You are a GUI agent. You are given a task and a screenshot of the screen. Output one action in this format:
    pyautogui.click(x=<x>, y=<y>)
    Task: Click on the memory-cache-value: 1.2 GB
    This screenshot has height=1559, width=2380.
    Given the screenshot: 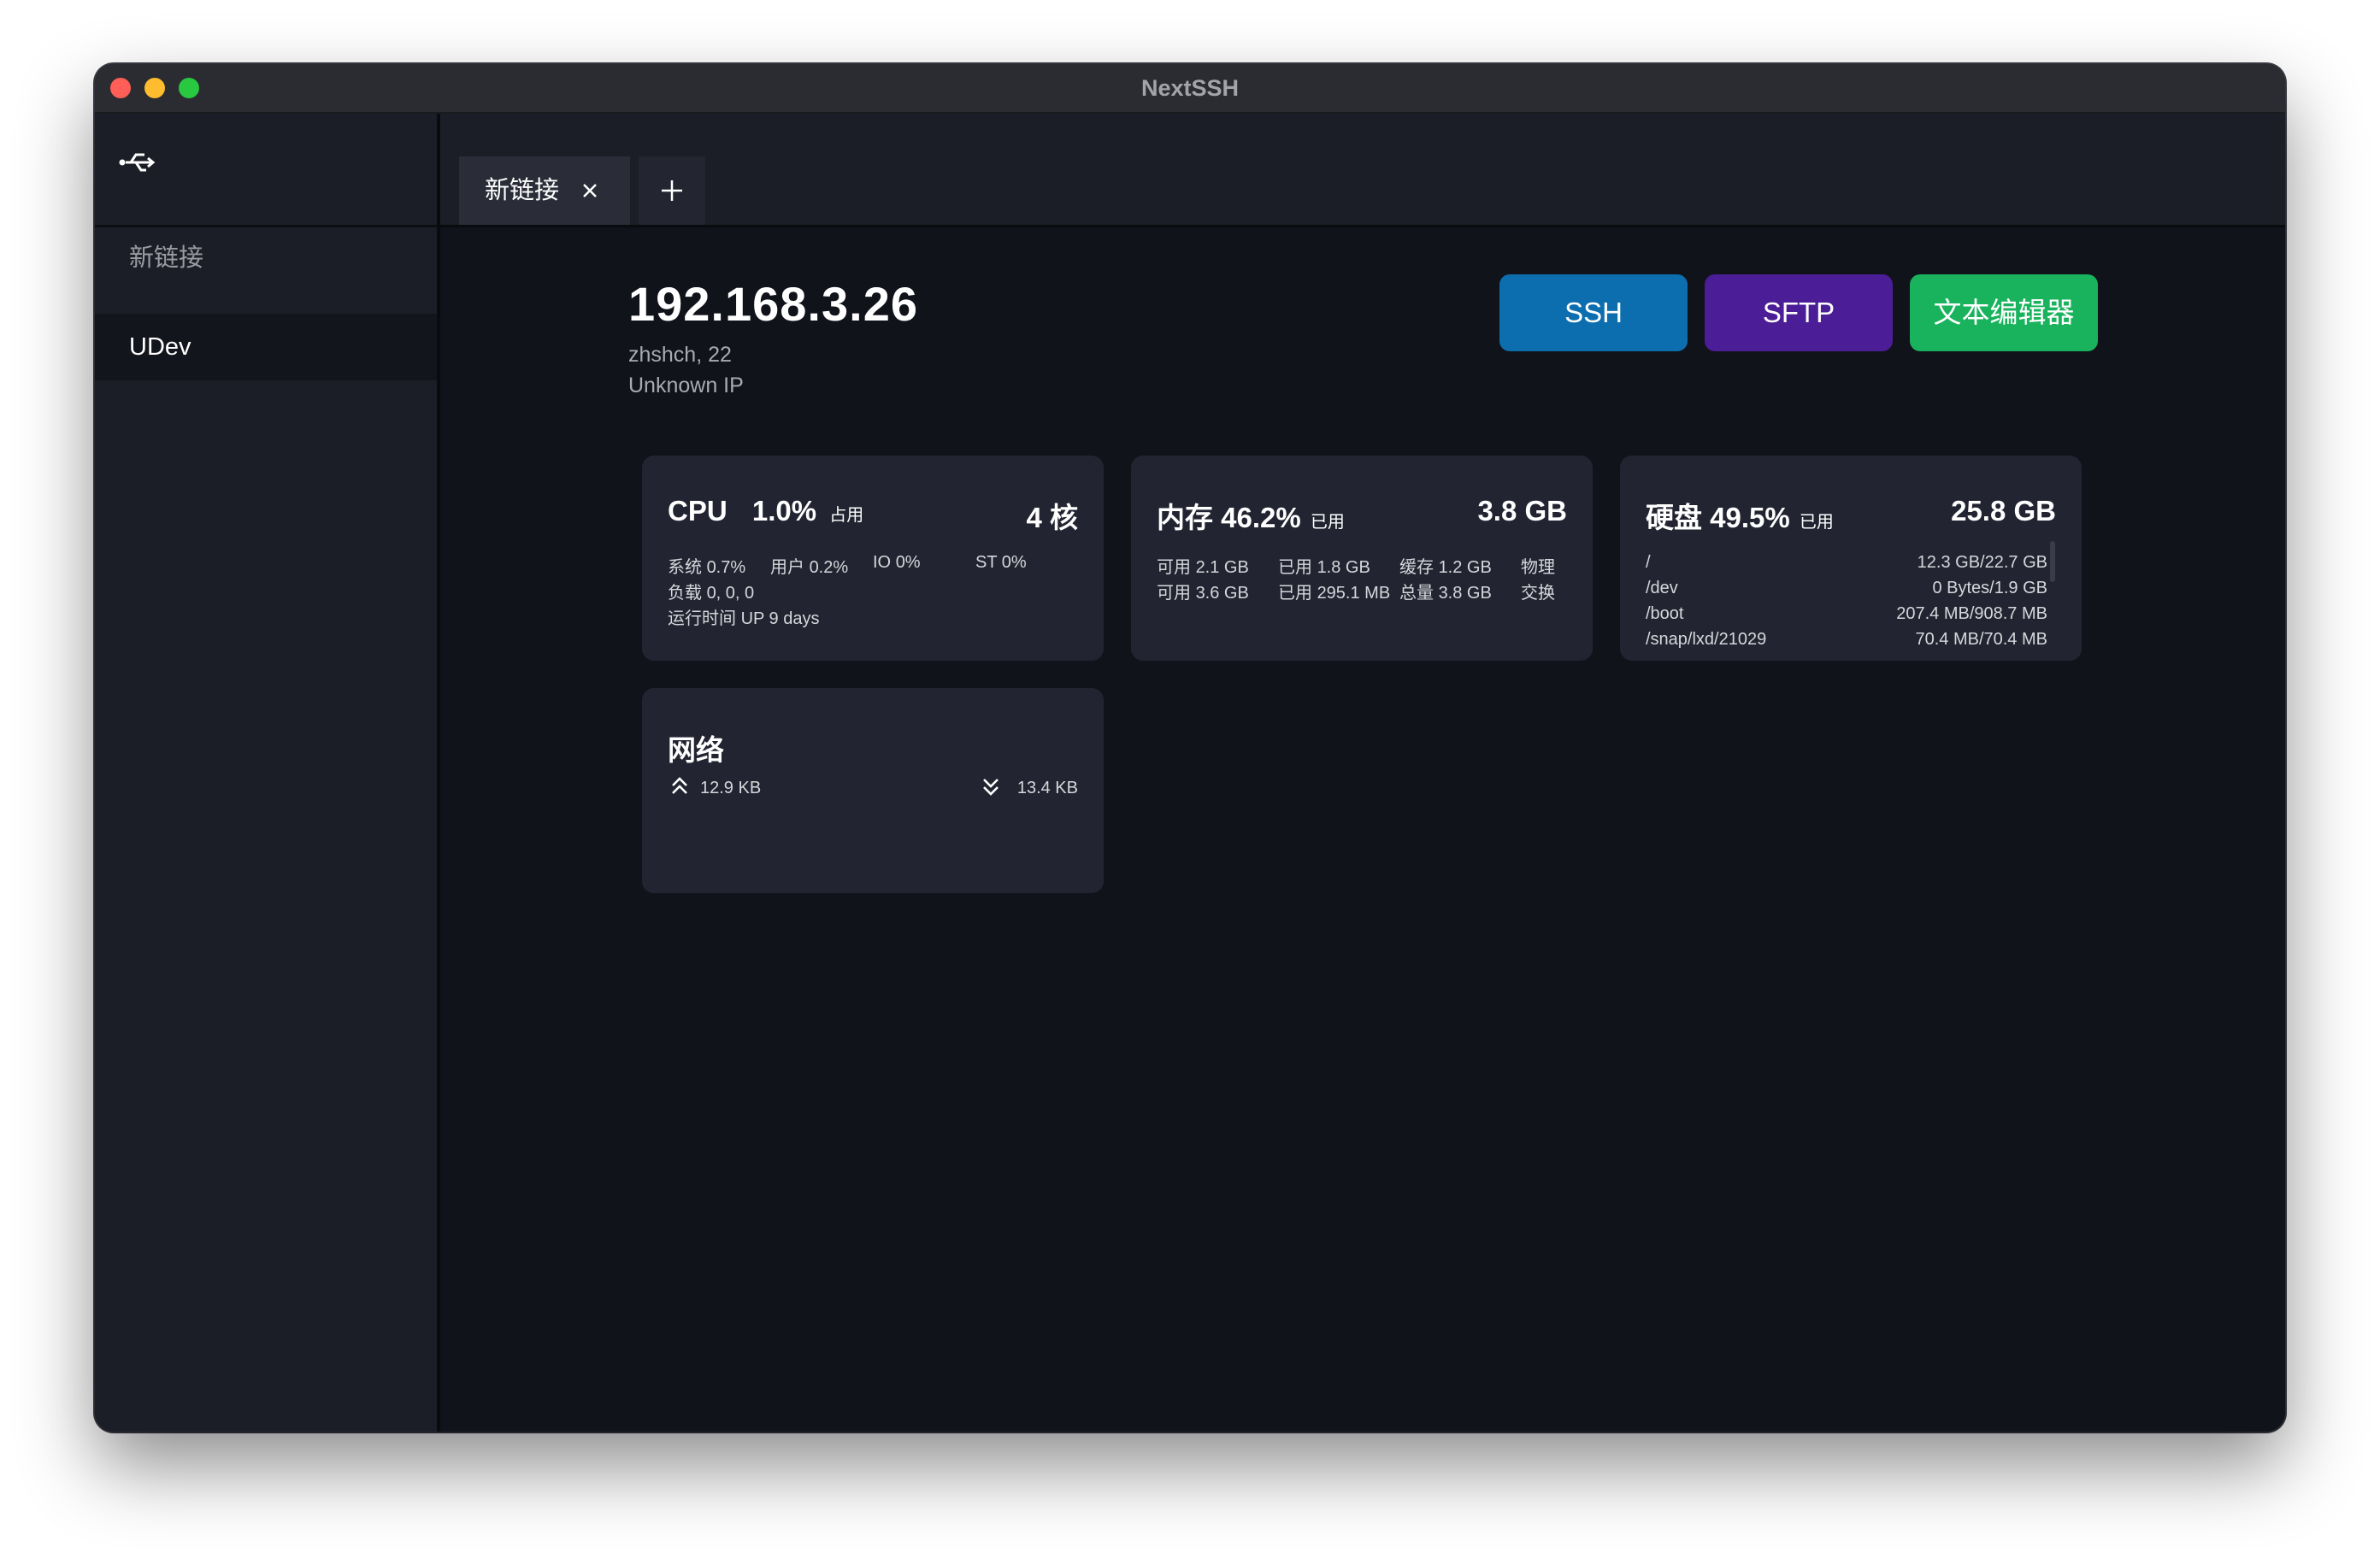 What is the action you would take?
    pyautogui.click(x=1465, y=567)
    